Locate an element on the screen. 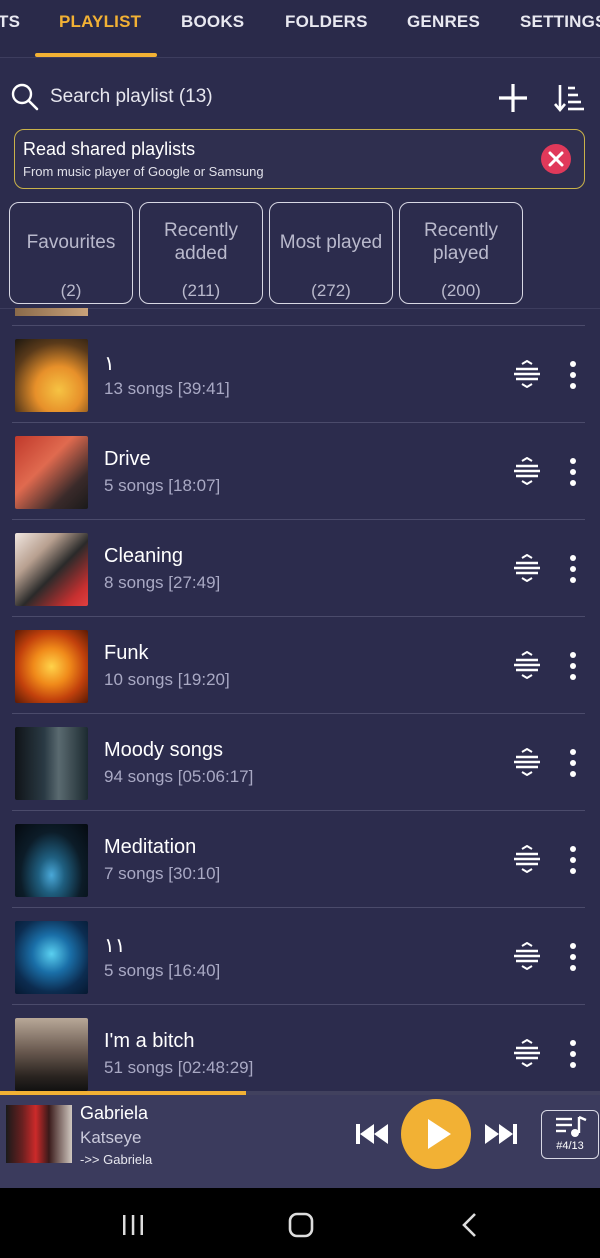 This screenshot has height=1258, width=600. card-count: (200) is located at coordinates (461, 290).